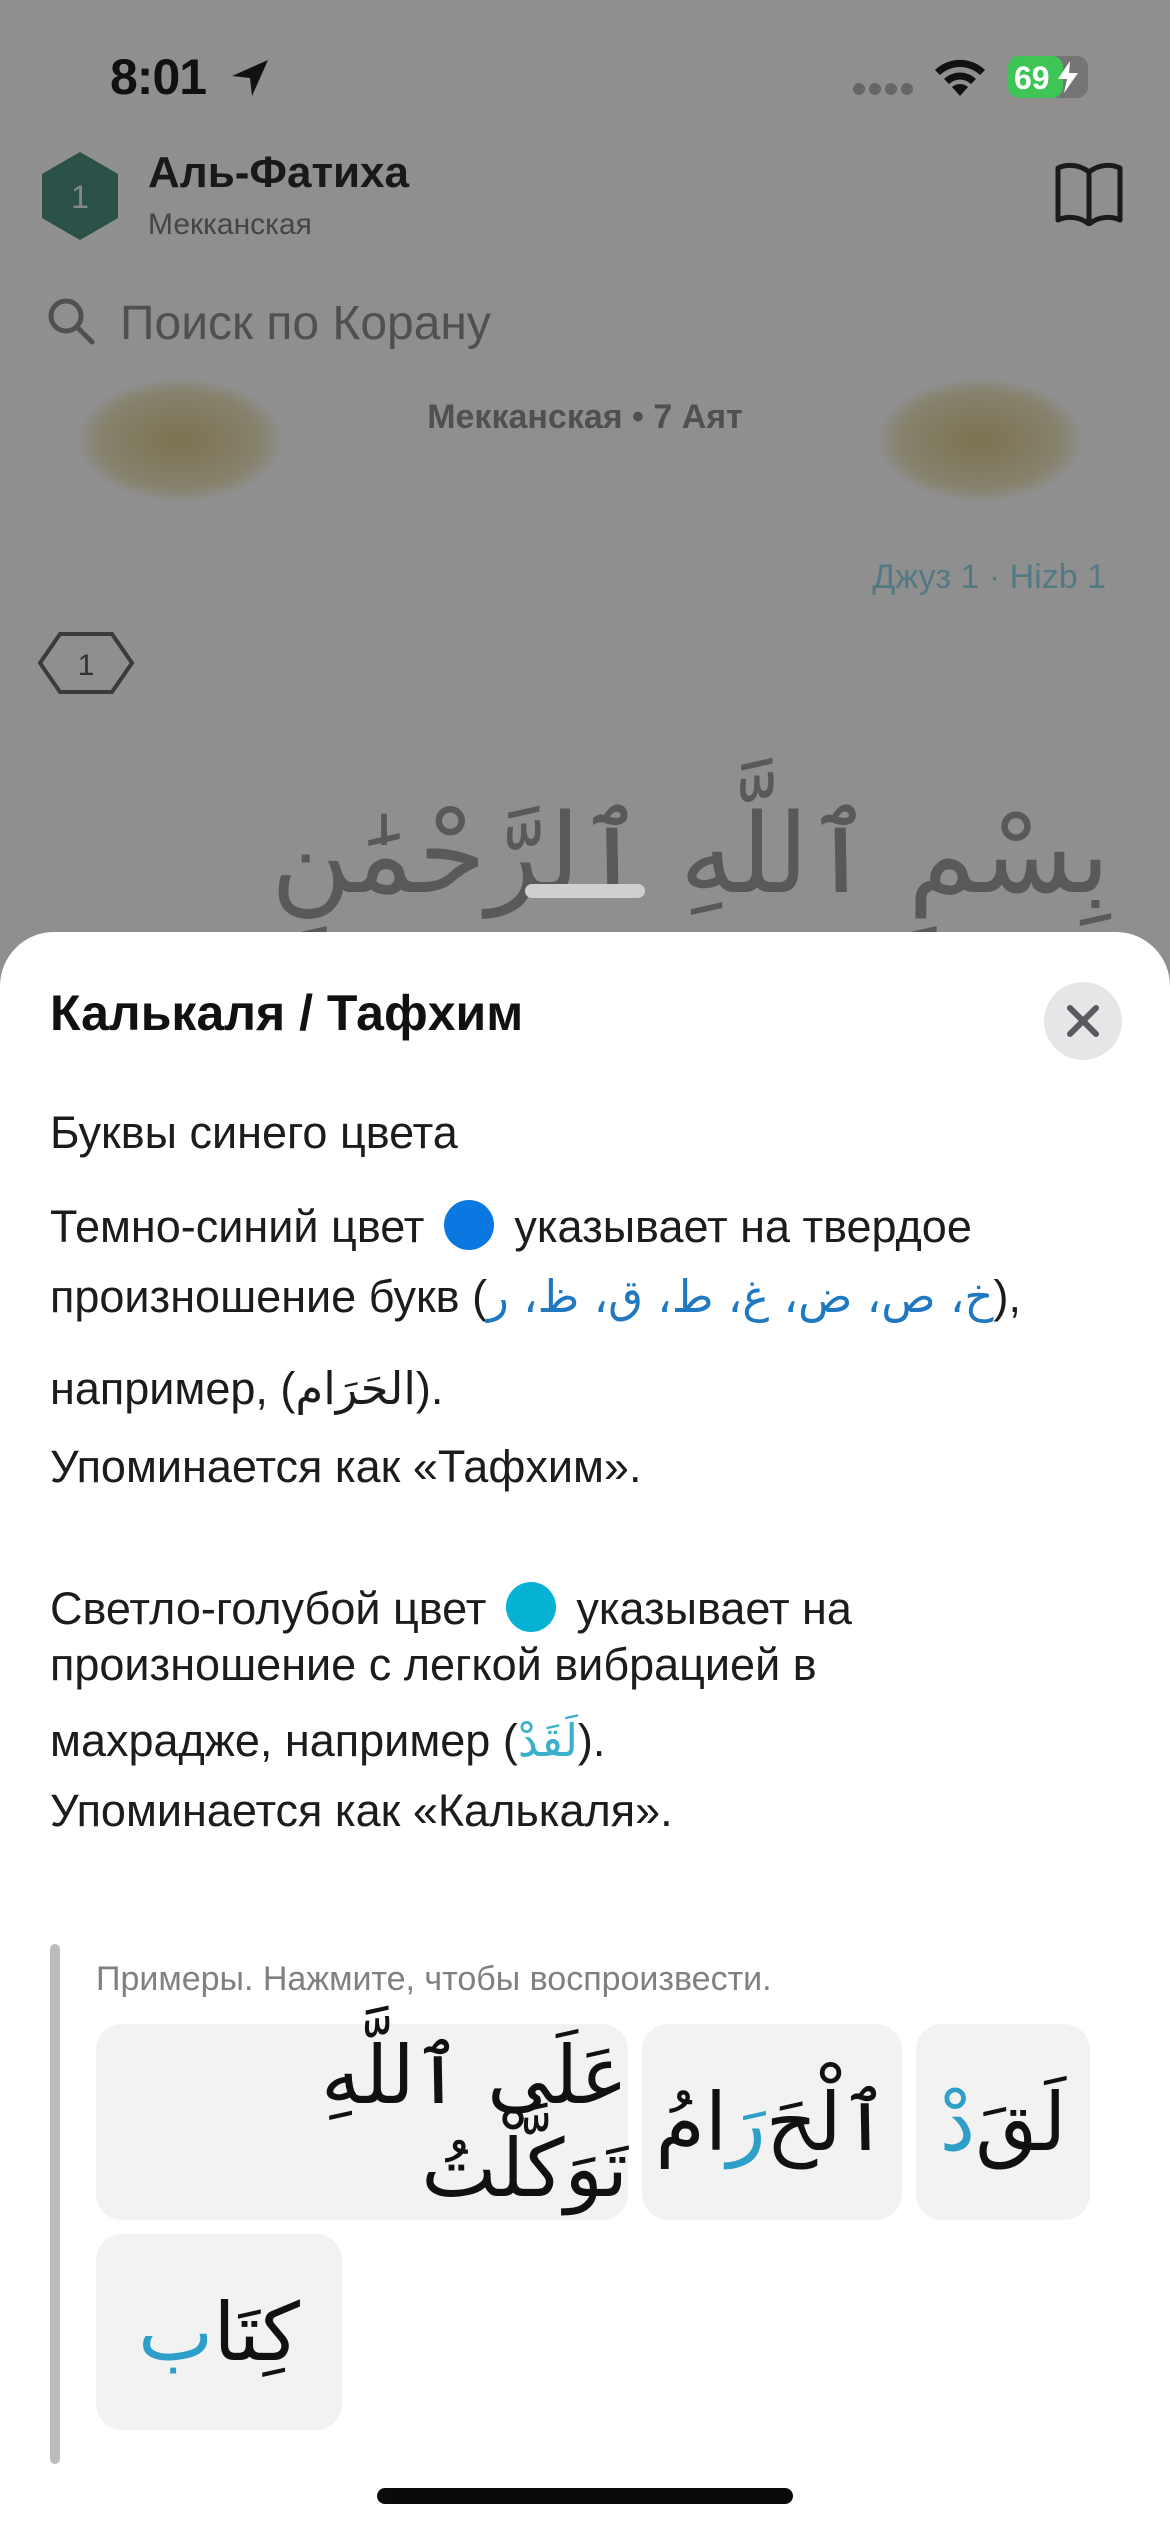  I want to click on qalqala-example-word: لَقَدْ, so click(547, 1740).